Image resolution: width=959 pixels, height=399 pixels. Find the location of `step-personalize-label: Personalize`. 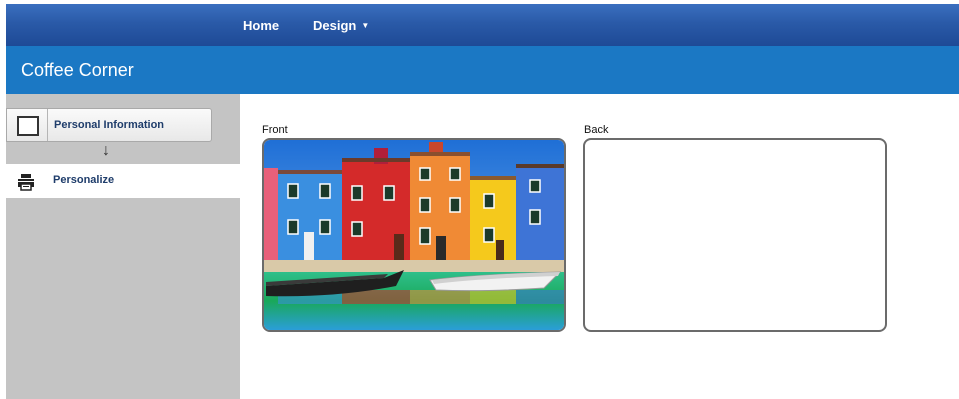

step-personalize-label: Personalize is located at coordinates (84, 180).